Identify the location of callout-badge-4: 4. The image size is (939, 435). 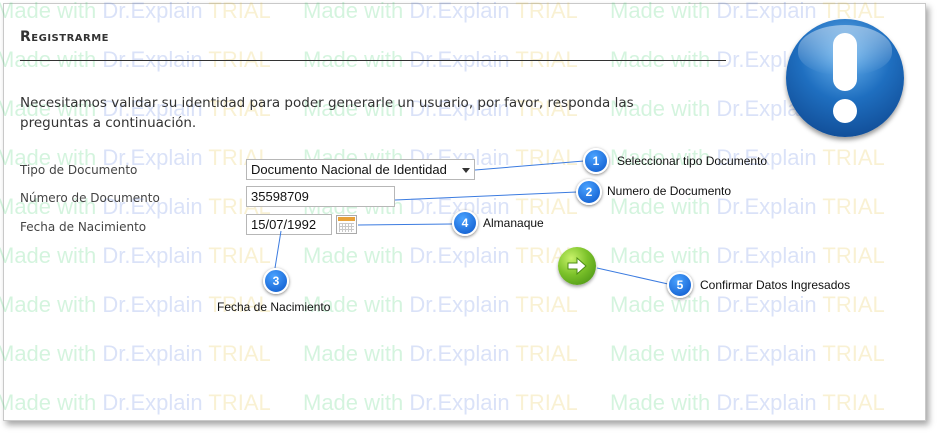
(465, 223).